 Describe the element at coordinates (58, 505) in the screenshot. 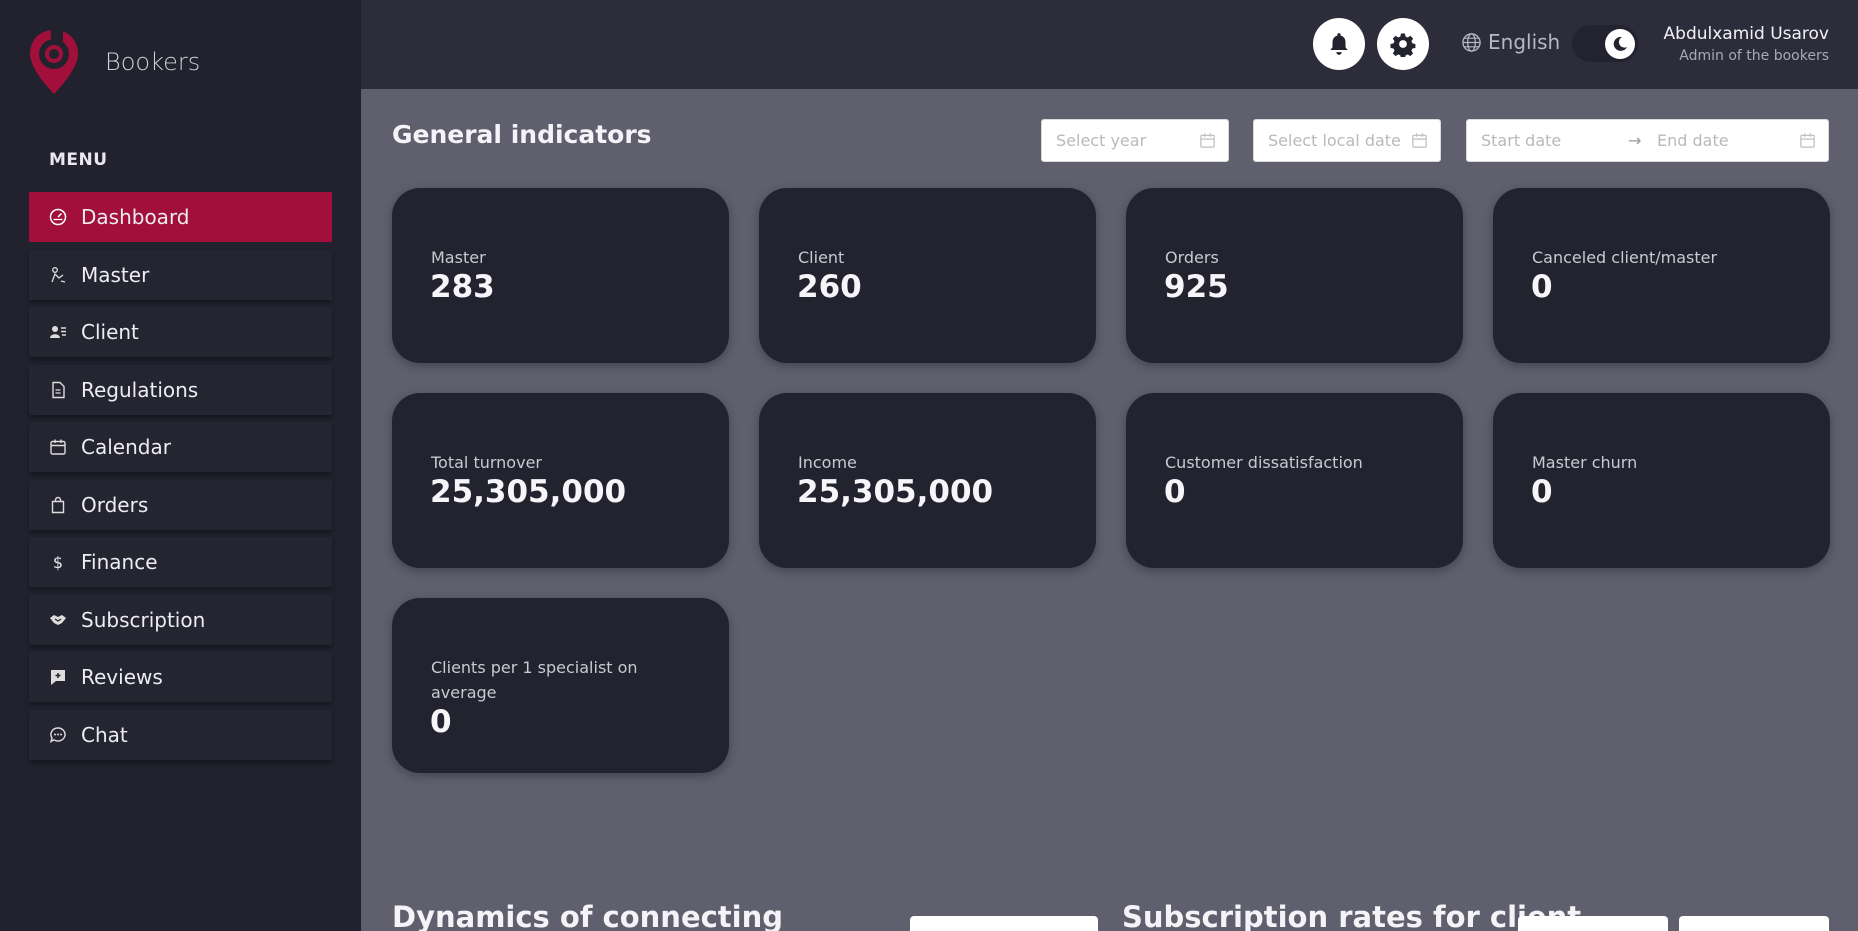

I see `shopping-bag-icon` at that location.